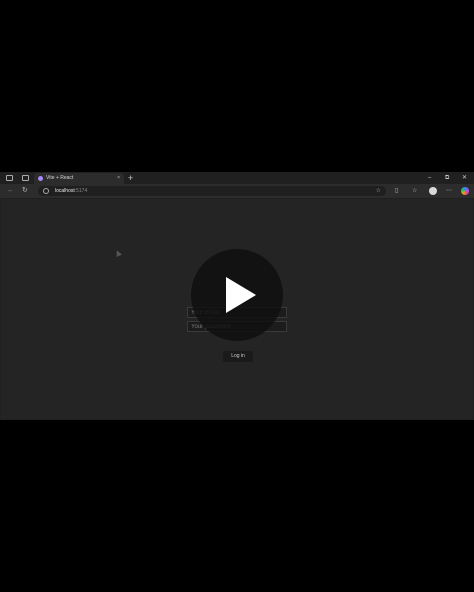 This screenshot has height=592, width=474. Describe the element at coordinates (65, 191) in the screenshot. I see `url-host: localhost` at that location.